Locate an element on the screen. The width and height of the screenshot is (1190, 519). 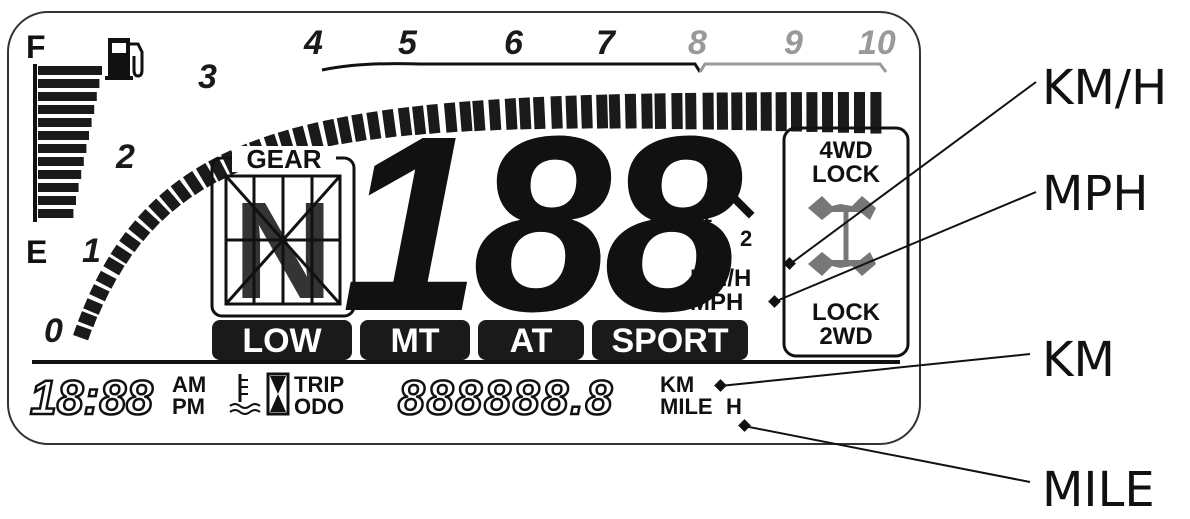
fuel-bars is located at coordinates (70, 142).